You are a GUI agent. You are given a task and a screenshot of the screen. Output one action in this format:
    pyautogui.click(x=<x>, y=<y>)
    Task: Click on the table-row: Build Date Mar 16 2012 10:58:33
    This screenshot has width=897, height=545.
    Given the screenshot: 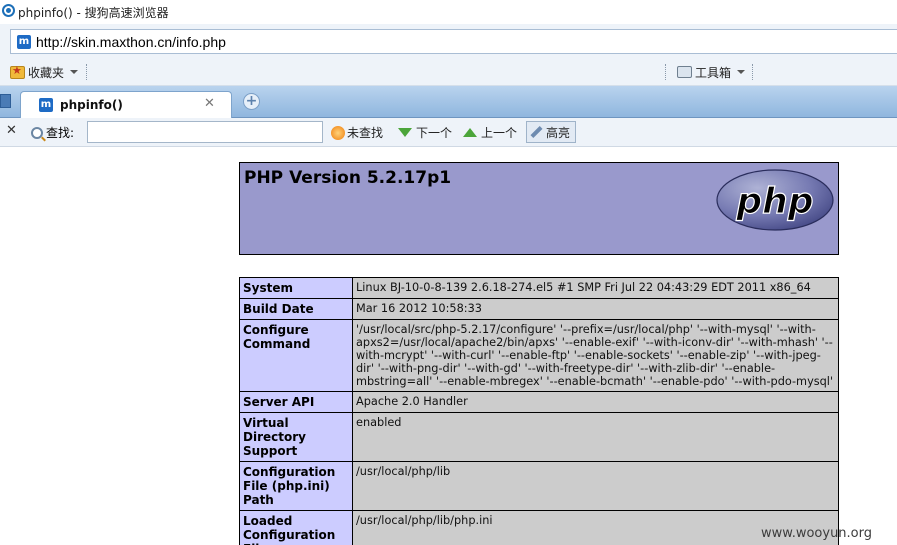 What is the action you would take?
    pyautogui.click(x=539, y=309)
    